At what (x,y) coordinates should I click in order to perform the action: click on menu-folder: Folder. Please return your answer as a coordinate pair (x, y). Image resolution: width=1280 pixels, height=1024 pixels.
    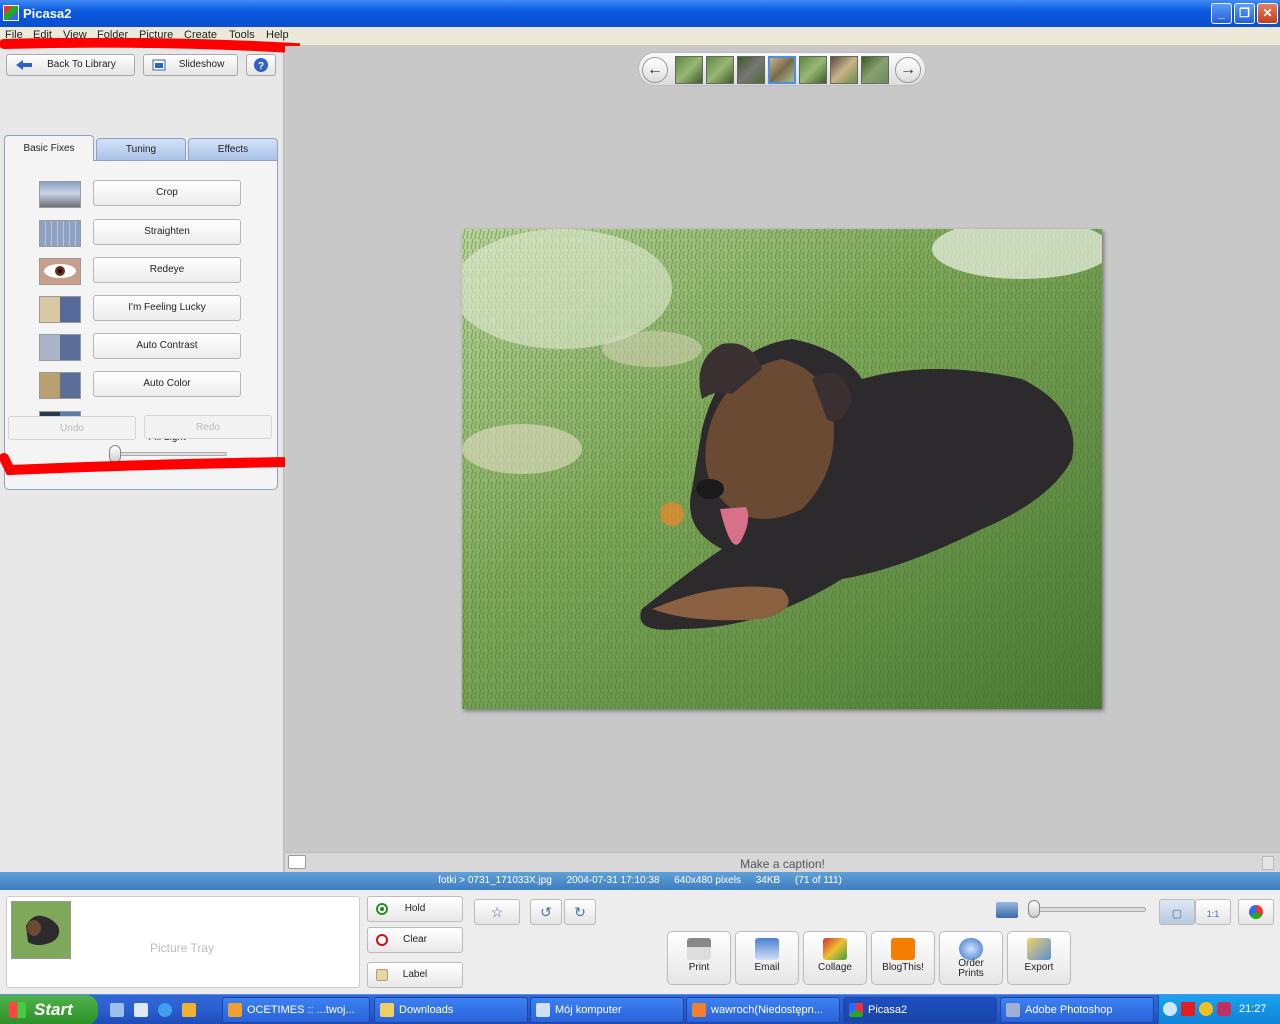
    Looking at the image, I should click on (112, 35).